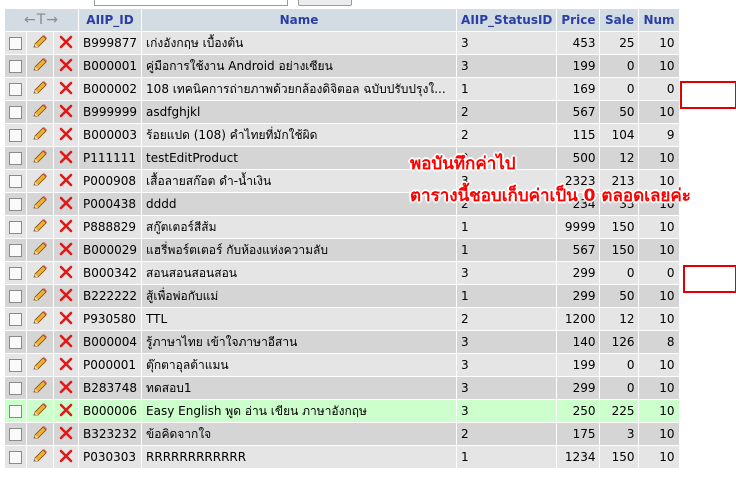 The image size is (736, 480). I want to click on col-header-name: Name, so click(299, 20).